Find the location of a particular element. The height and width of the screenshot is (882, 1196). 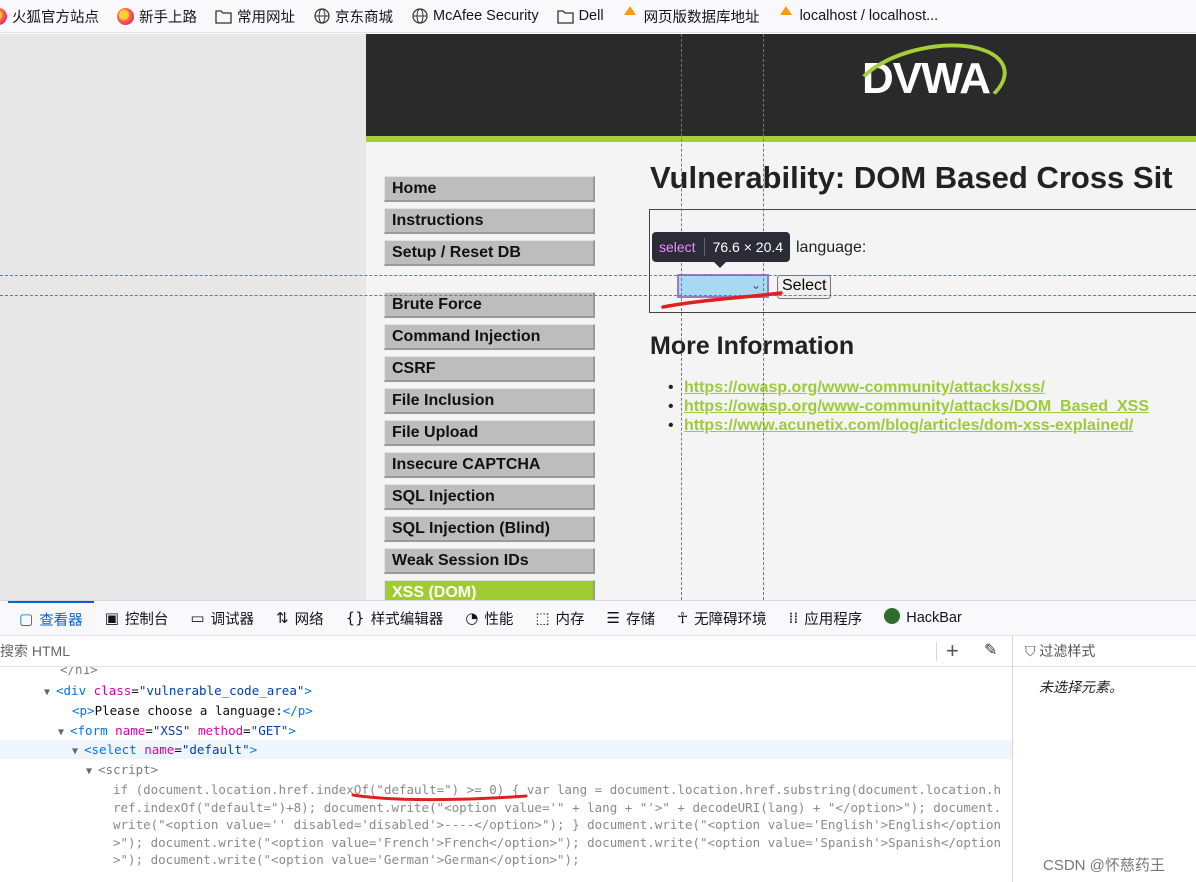

tab-debugger: ▭ 调试器 is located at coordinates (222, 618).